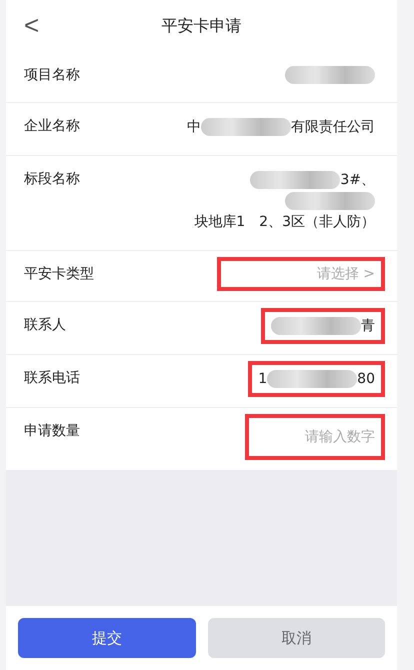 The height and width of the screenshot is (670, 414). Describe the element at coordinates (315, 437) in the screenshot. I see `quantity-input: 请输入数字` at that location.